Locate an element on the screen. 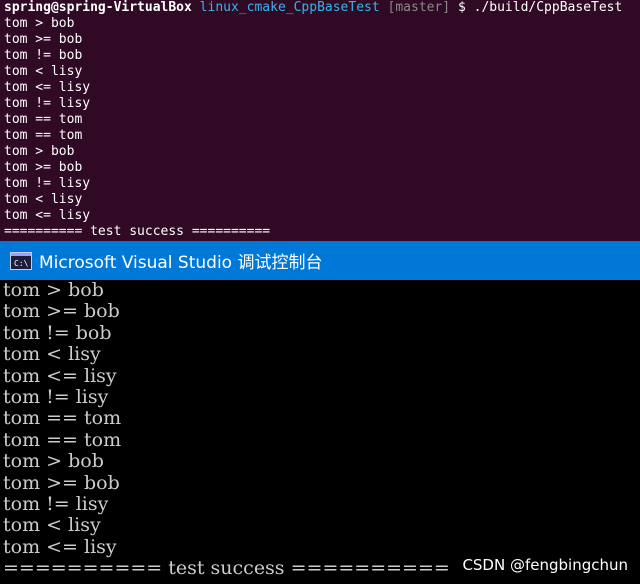 The image size is (640, 584). vs-console-title: Microsoft Visual Studio 调试控制台 is located at coordinates (181, 263).